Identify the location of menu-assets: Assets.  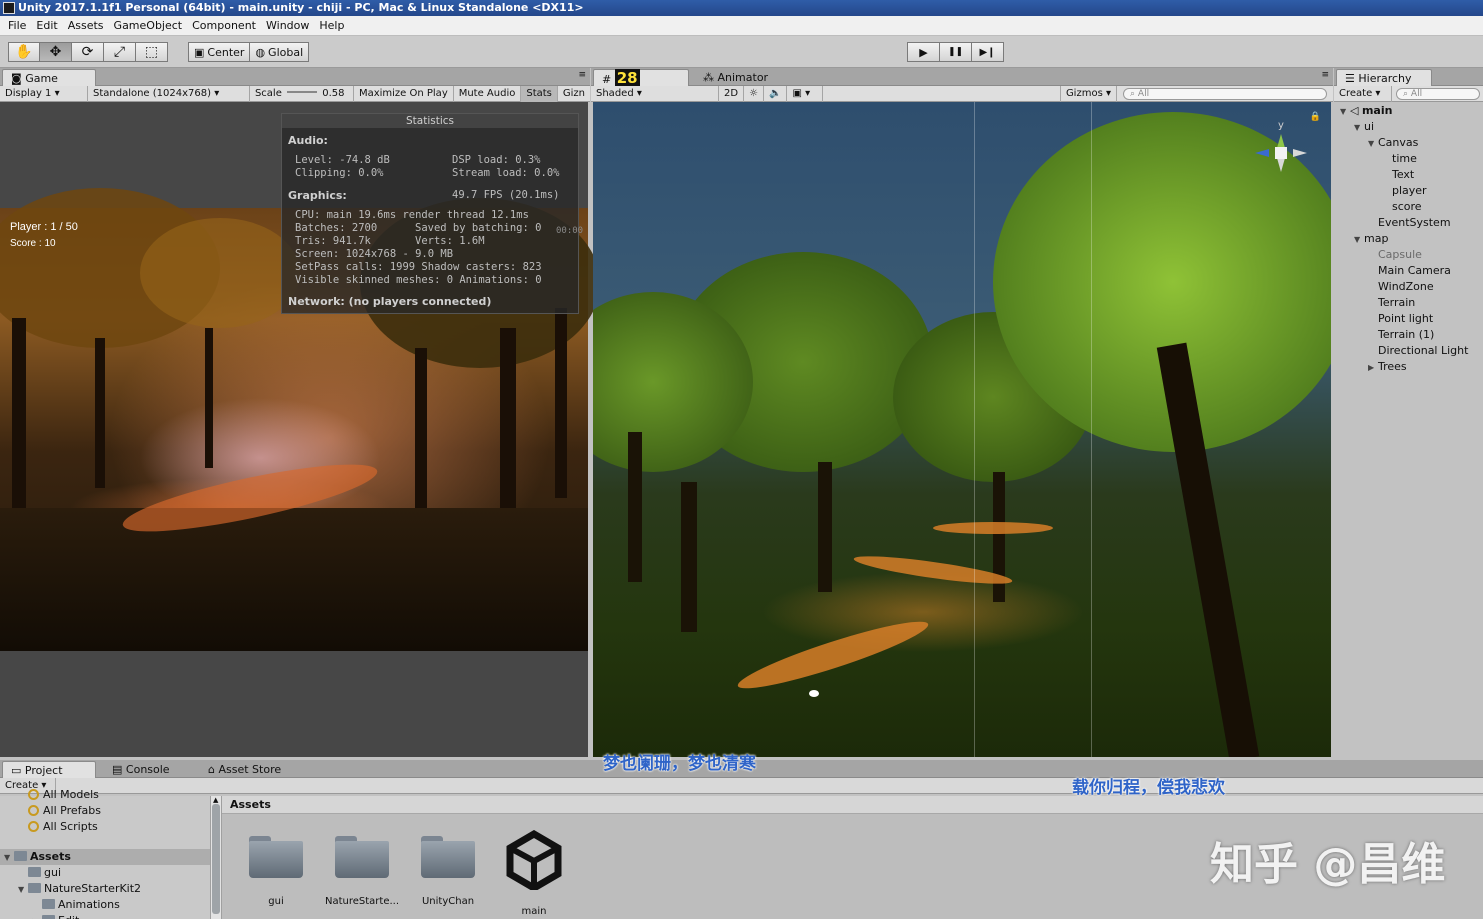
(86, 25).